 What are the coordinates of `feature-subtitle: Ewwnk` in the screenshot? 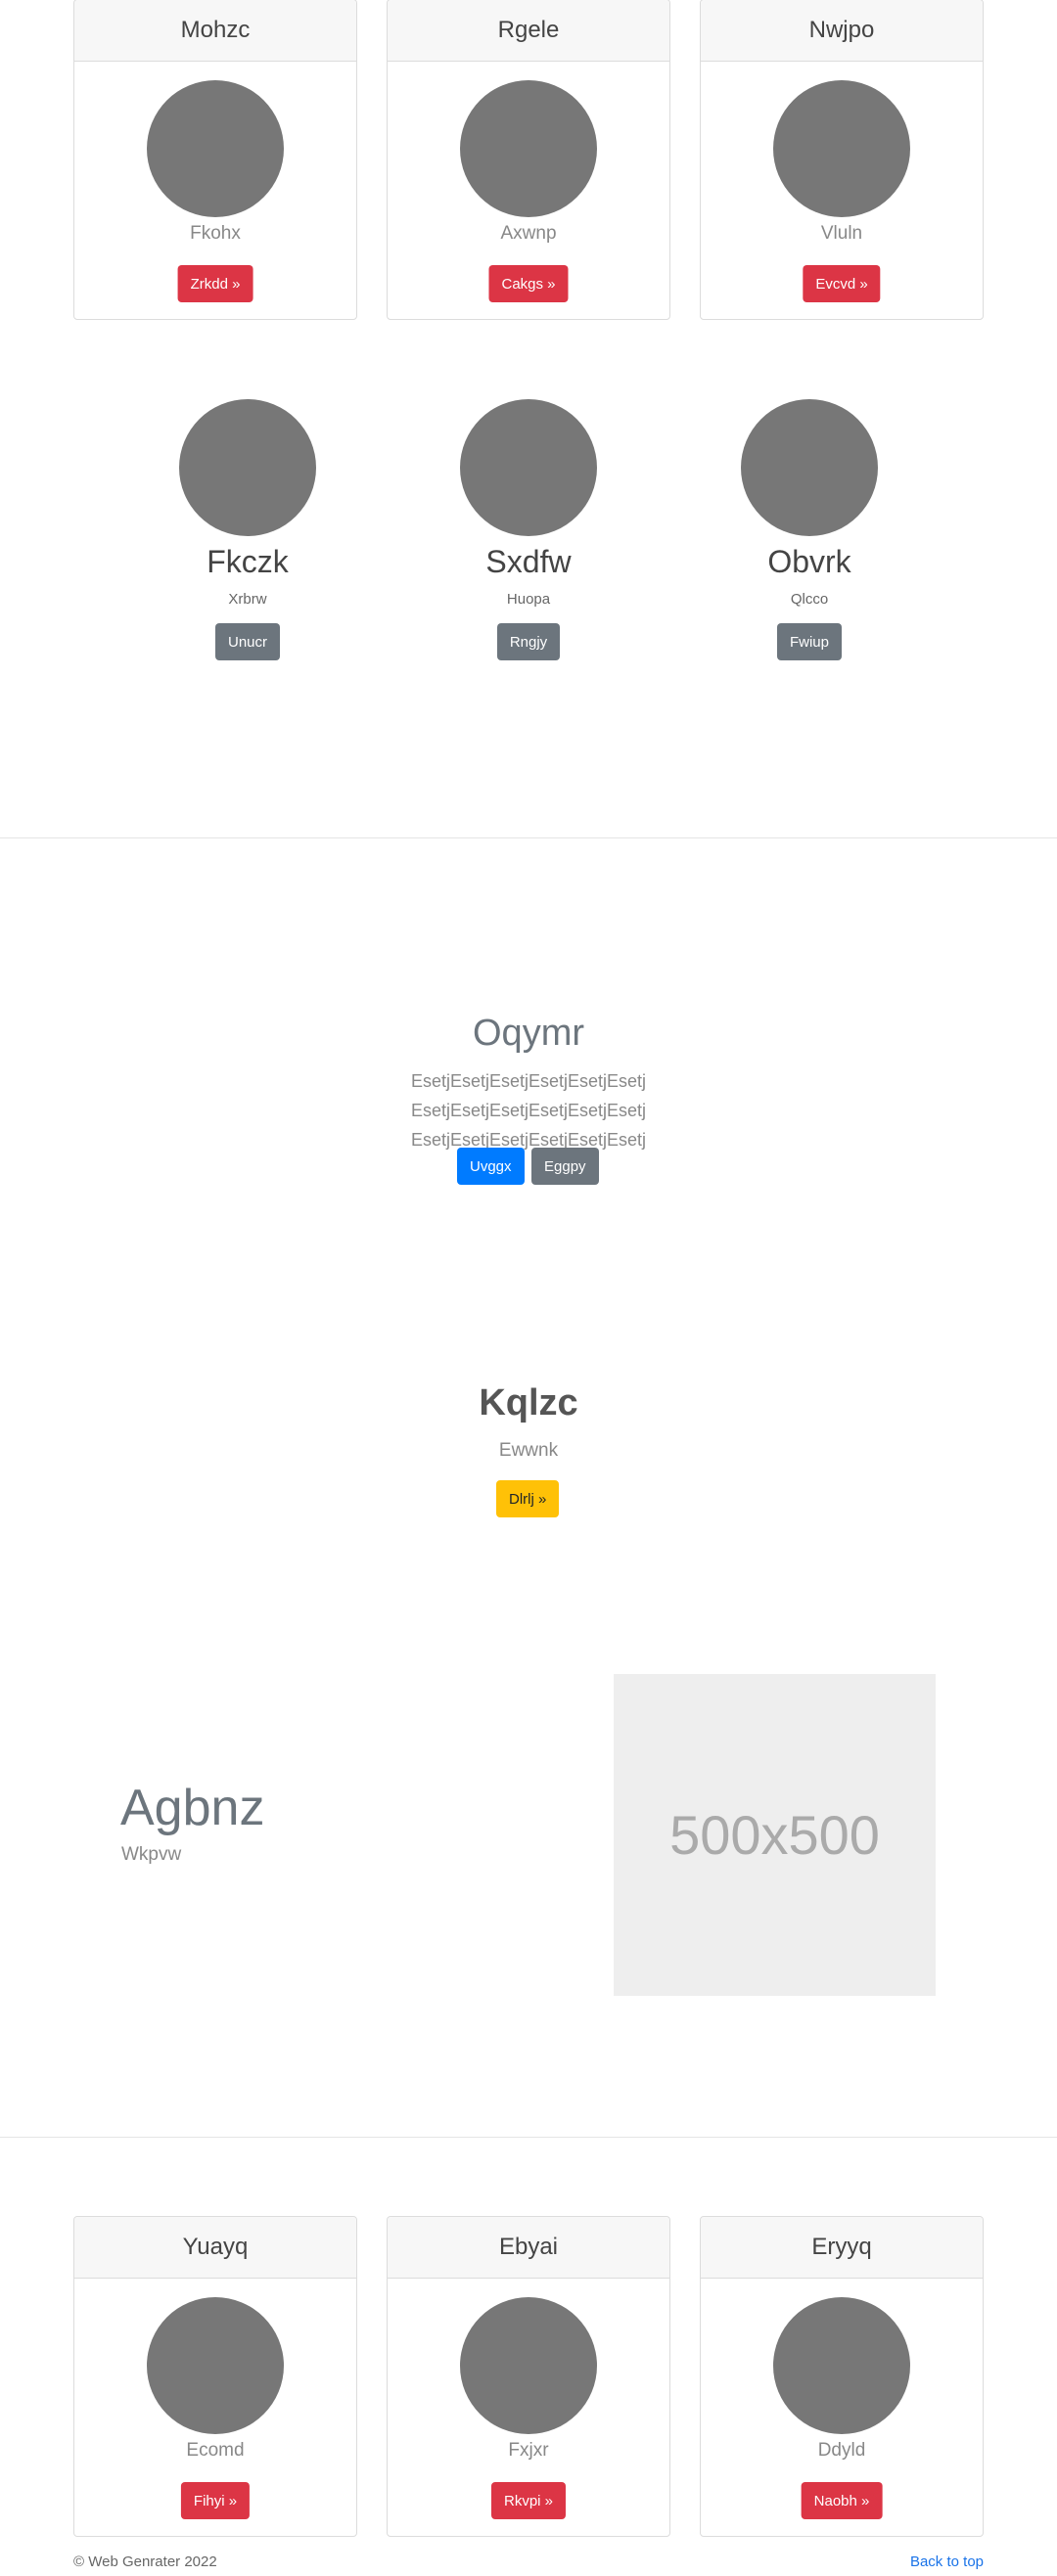 It's located at (528, 1450).